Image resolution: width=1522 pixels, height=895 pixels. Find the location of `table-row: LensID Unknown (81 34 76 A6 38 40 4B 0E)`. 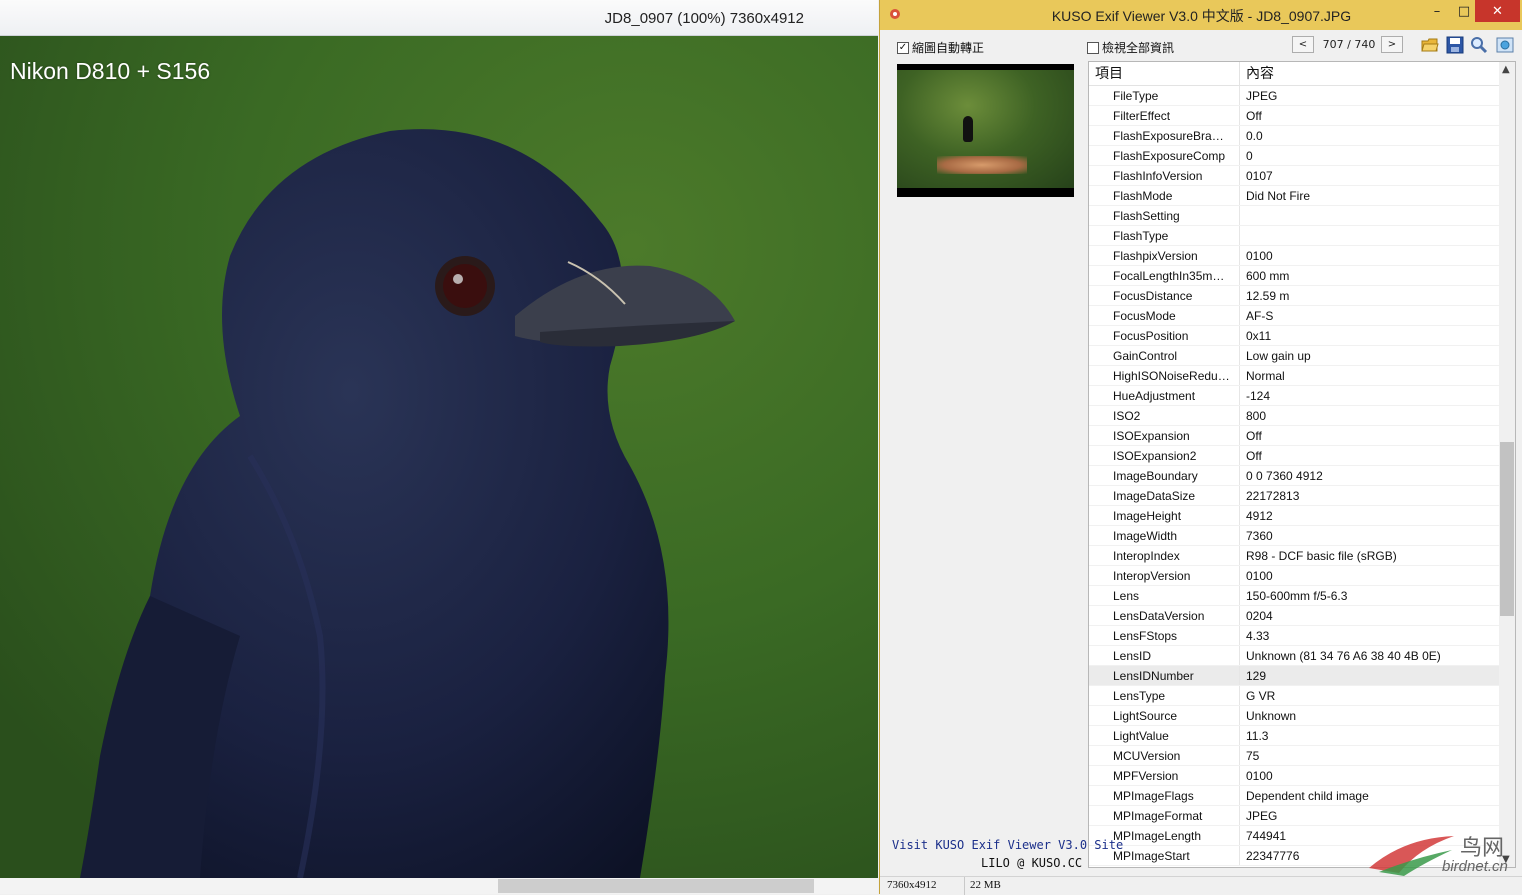

table-row: LensID Unknown (81 34 76 A6 38 40 4B 0E) is located at coordinates (1294, 656).